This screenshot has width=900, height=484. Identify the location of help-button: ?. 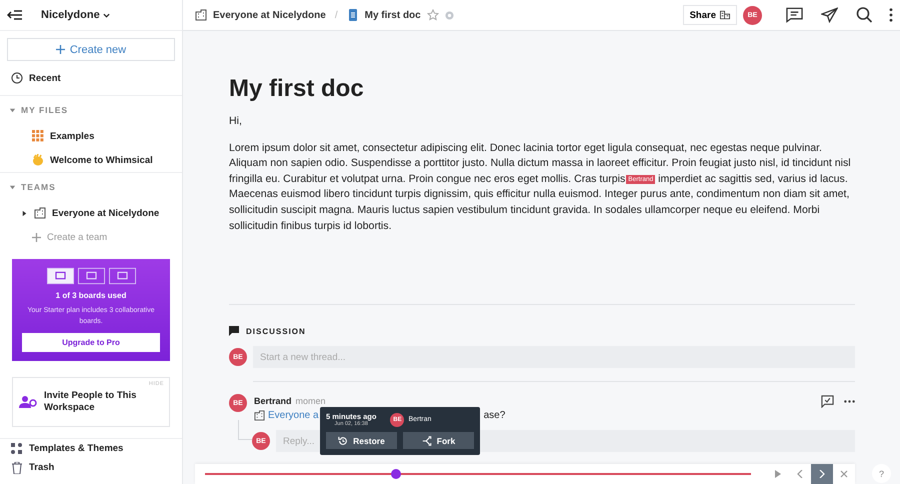
(881, 473).